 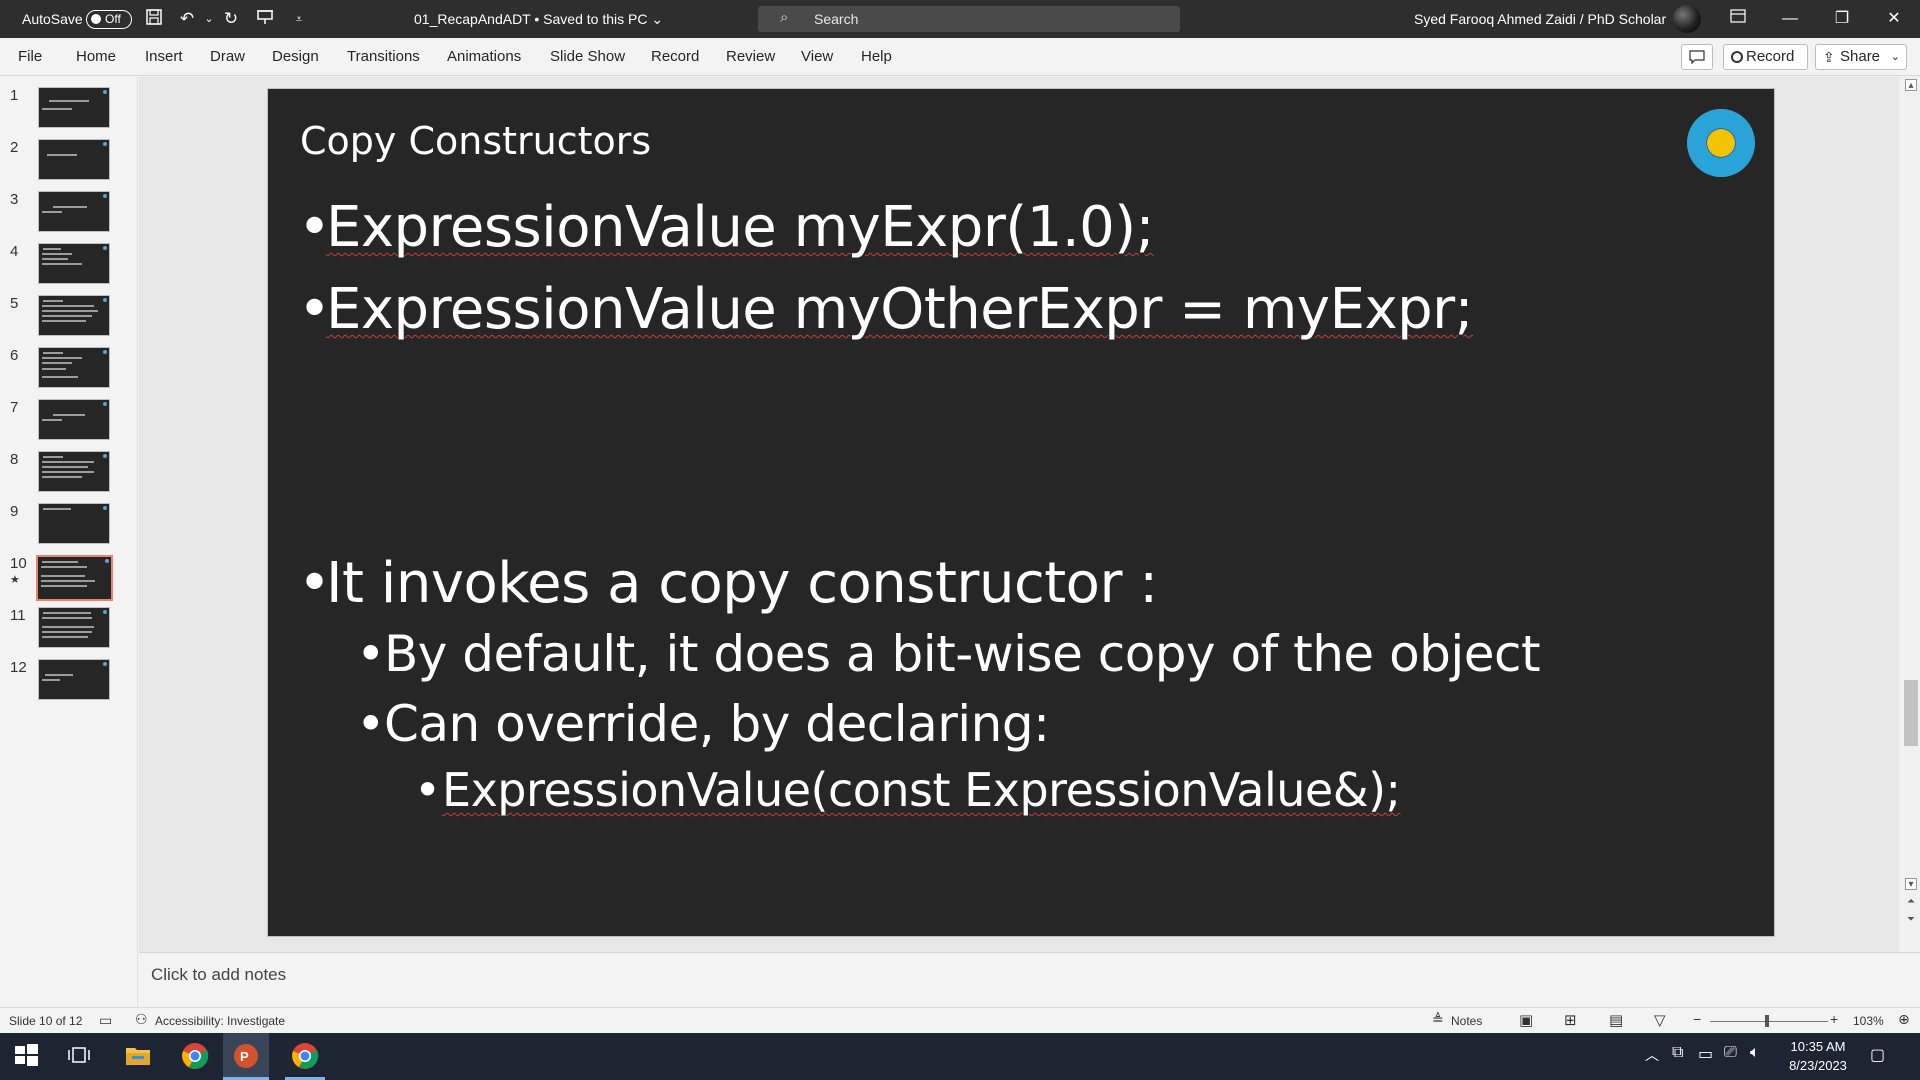 I want to click on tab-file: File, so click(x=30, y=56).